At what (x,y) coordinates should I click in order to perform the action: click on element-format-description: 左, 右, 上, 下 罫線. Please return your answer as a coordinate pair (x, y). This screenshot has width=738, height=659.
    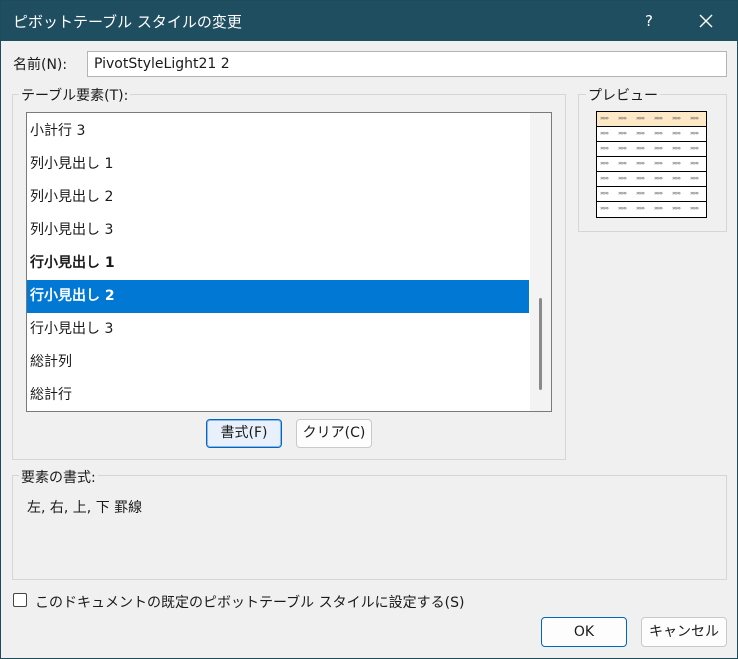
    Looking at the image, I should click on (85, 508).